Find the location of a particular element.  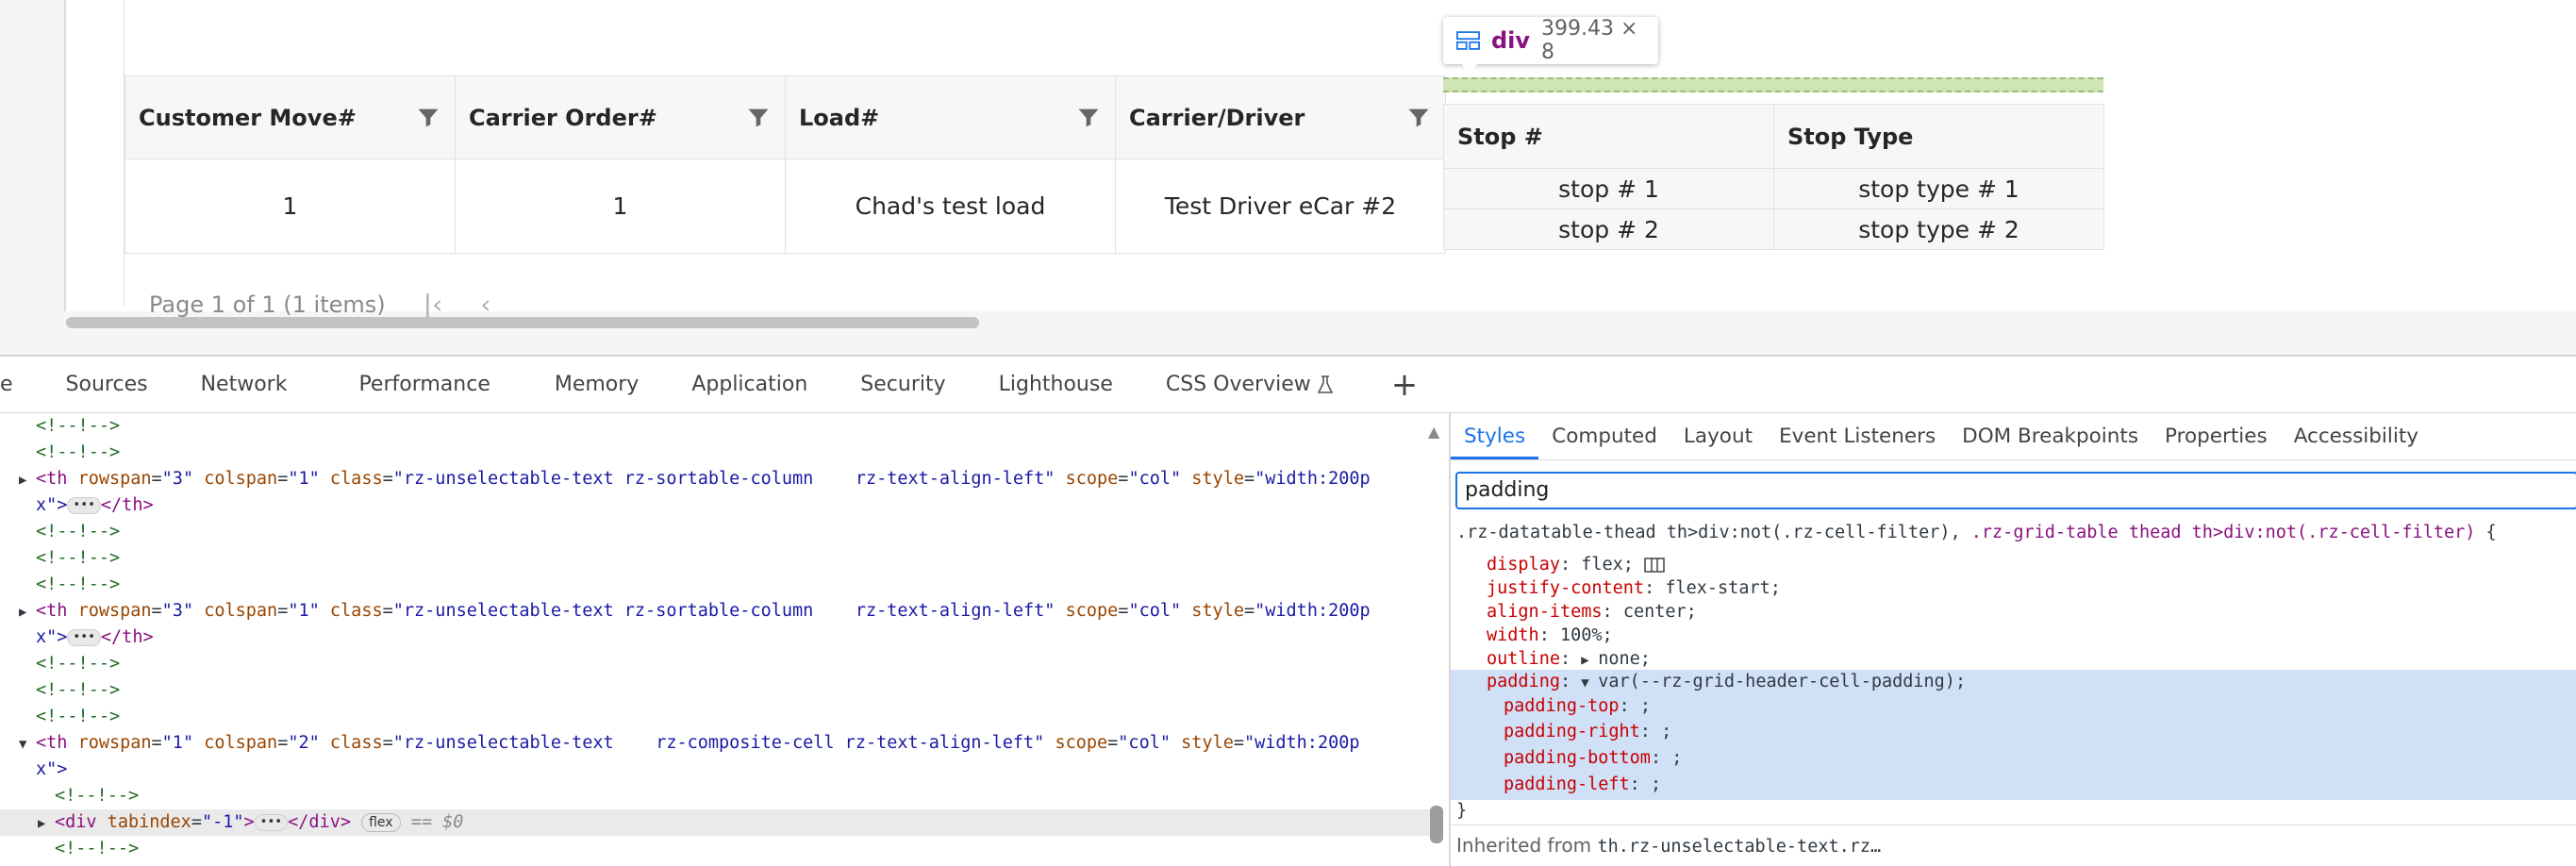

tab-css-overview-label: CSS Overview is located at coordinates (1238, 385).